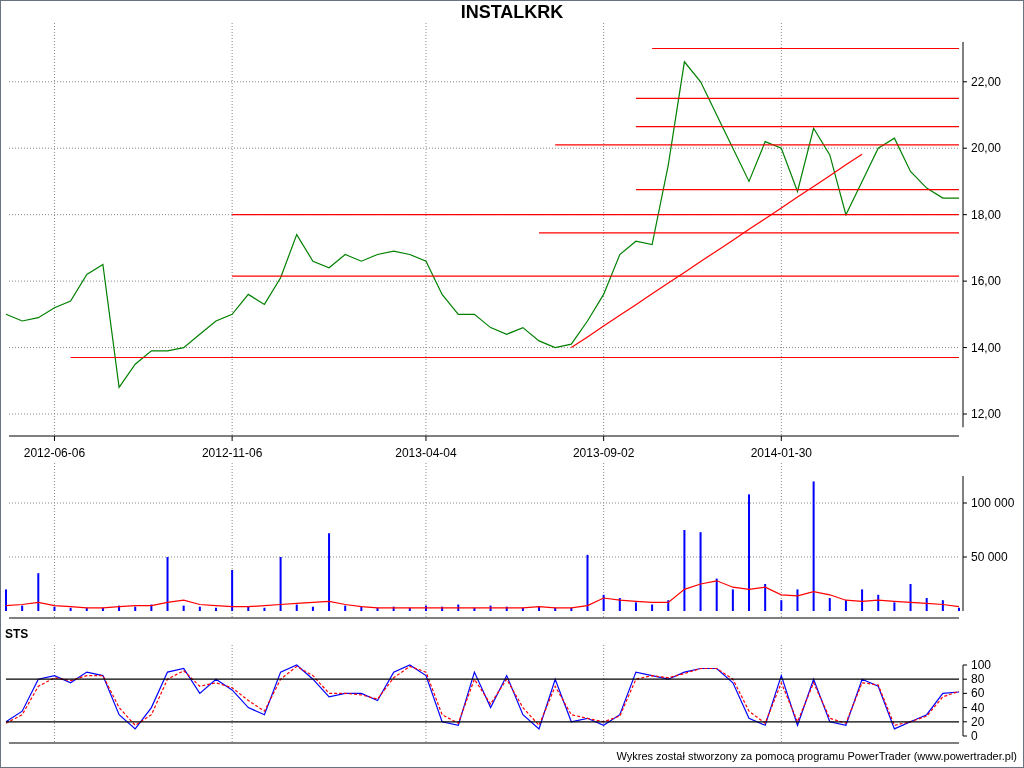  I want to click on axis-label: 20,00, so click(986, 148).